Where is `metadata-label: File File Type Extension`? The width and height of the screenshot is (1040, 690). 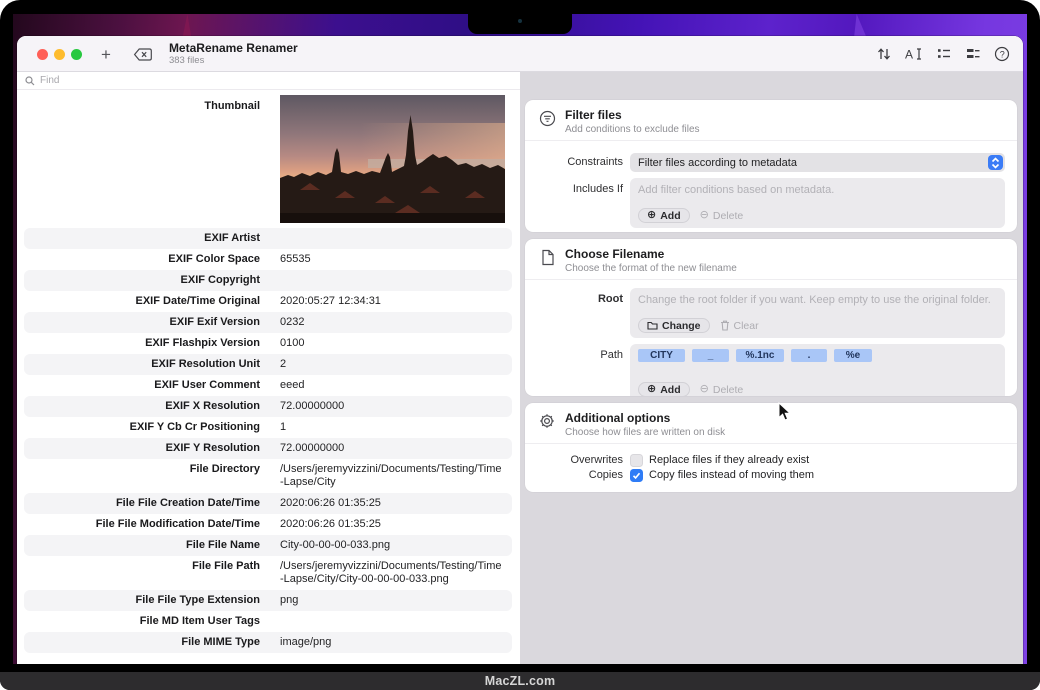 metadata-label: File File Type Extension is located at coordinates (198, 600).